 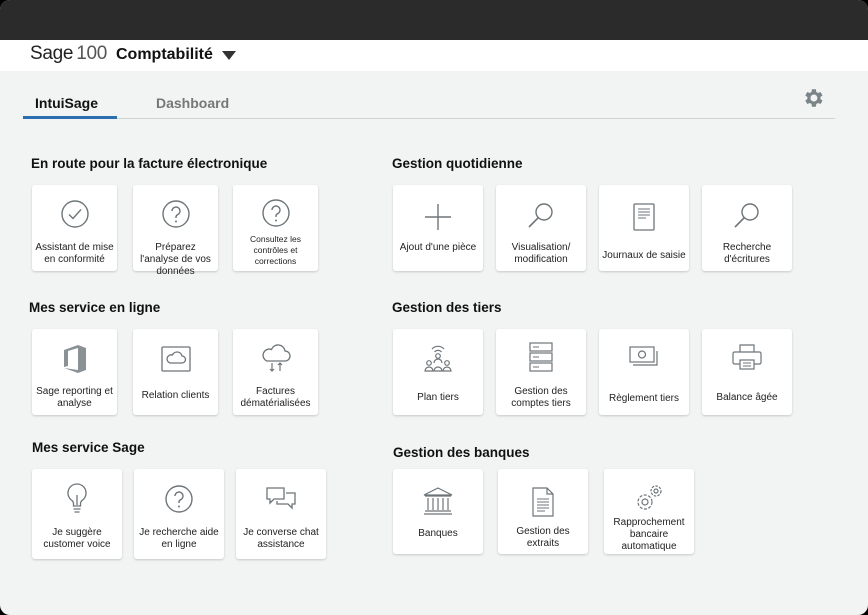 What do you see at coordinates (179, 514) in the screenshot?
I see `tile-je-recherche-aide: Je recherche aide en ligne` at bounding box center [179, 514].